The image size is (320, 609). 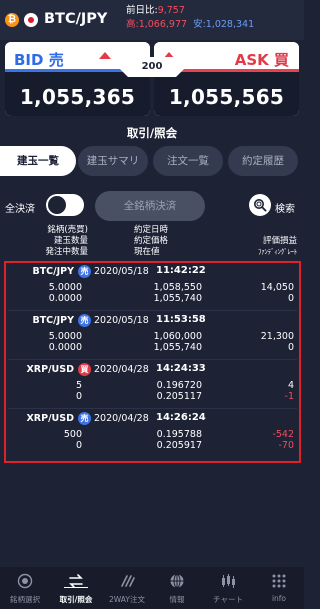 I want to click on execution-time: 14:24:33, so click(x=181, y=368).